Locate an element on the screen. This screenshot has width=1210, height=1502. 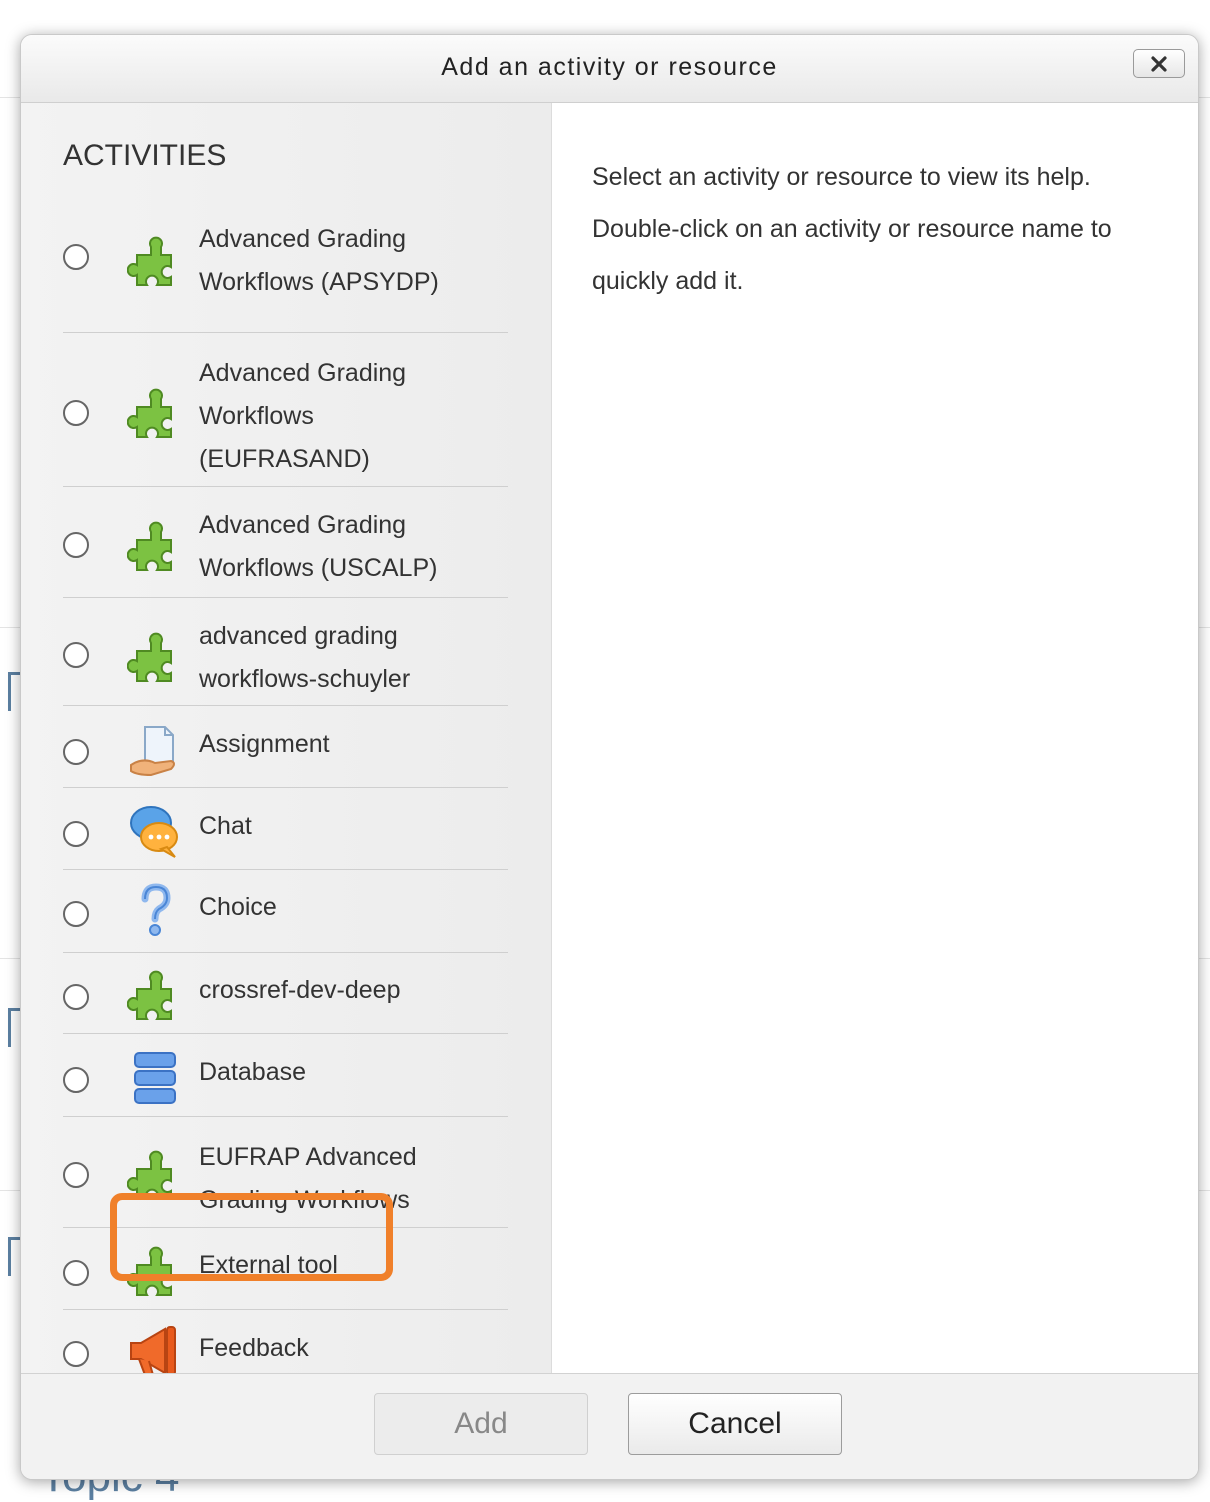
add-button: Add is located at coordinates (481, 1424).